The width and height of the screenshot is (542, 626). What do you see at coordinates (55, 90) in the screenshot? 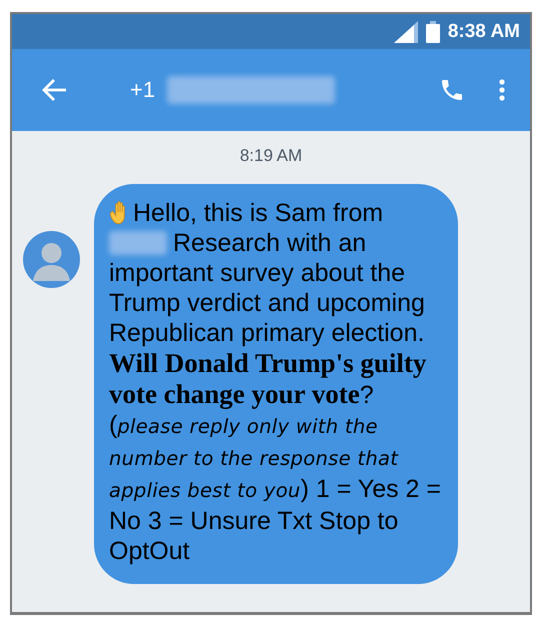
I see `back-arrow-icon` at bounding box center [55, 90].